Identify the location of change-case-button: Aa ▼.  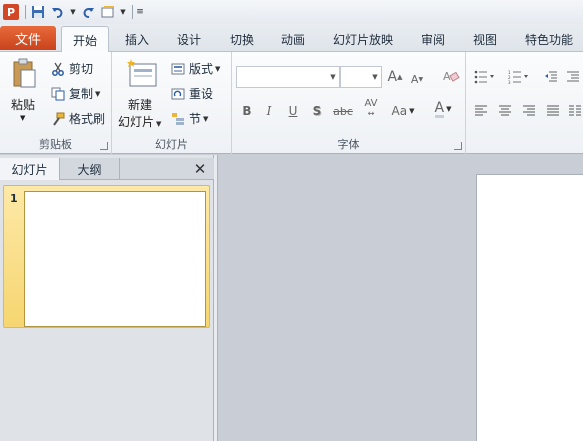
(403, 111).